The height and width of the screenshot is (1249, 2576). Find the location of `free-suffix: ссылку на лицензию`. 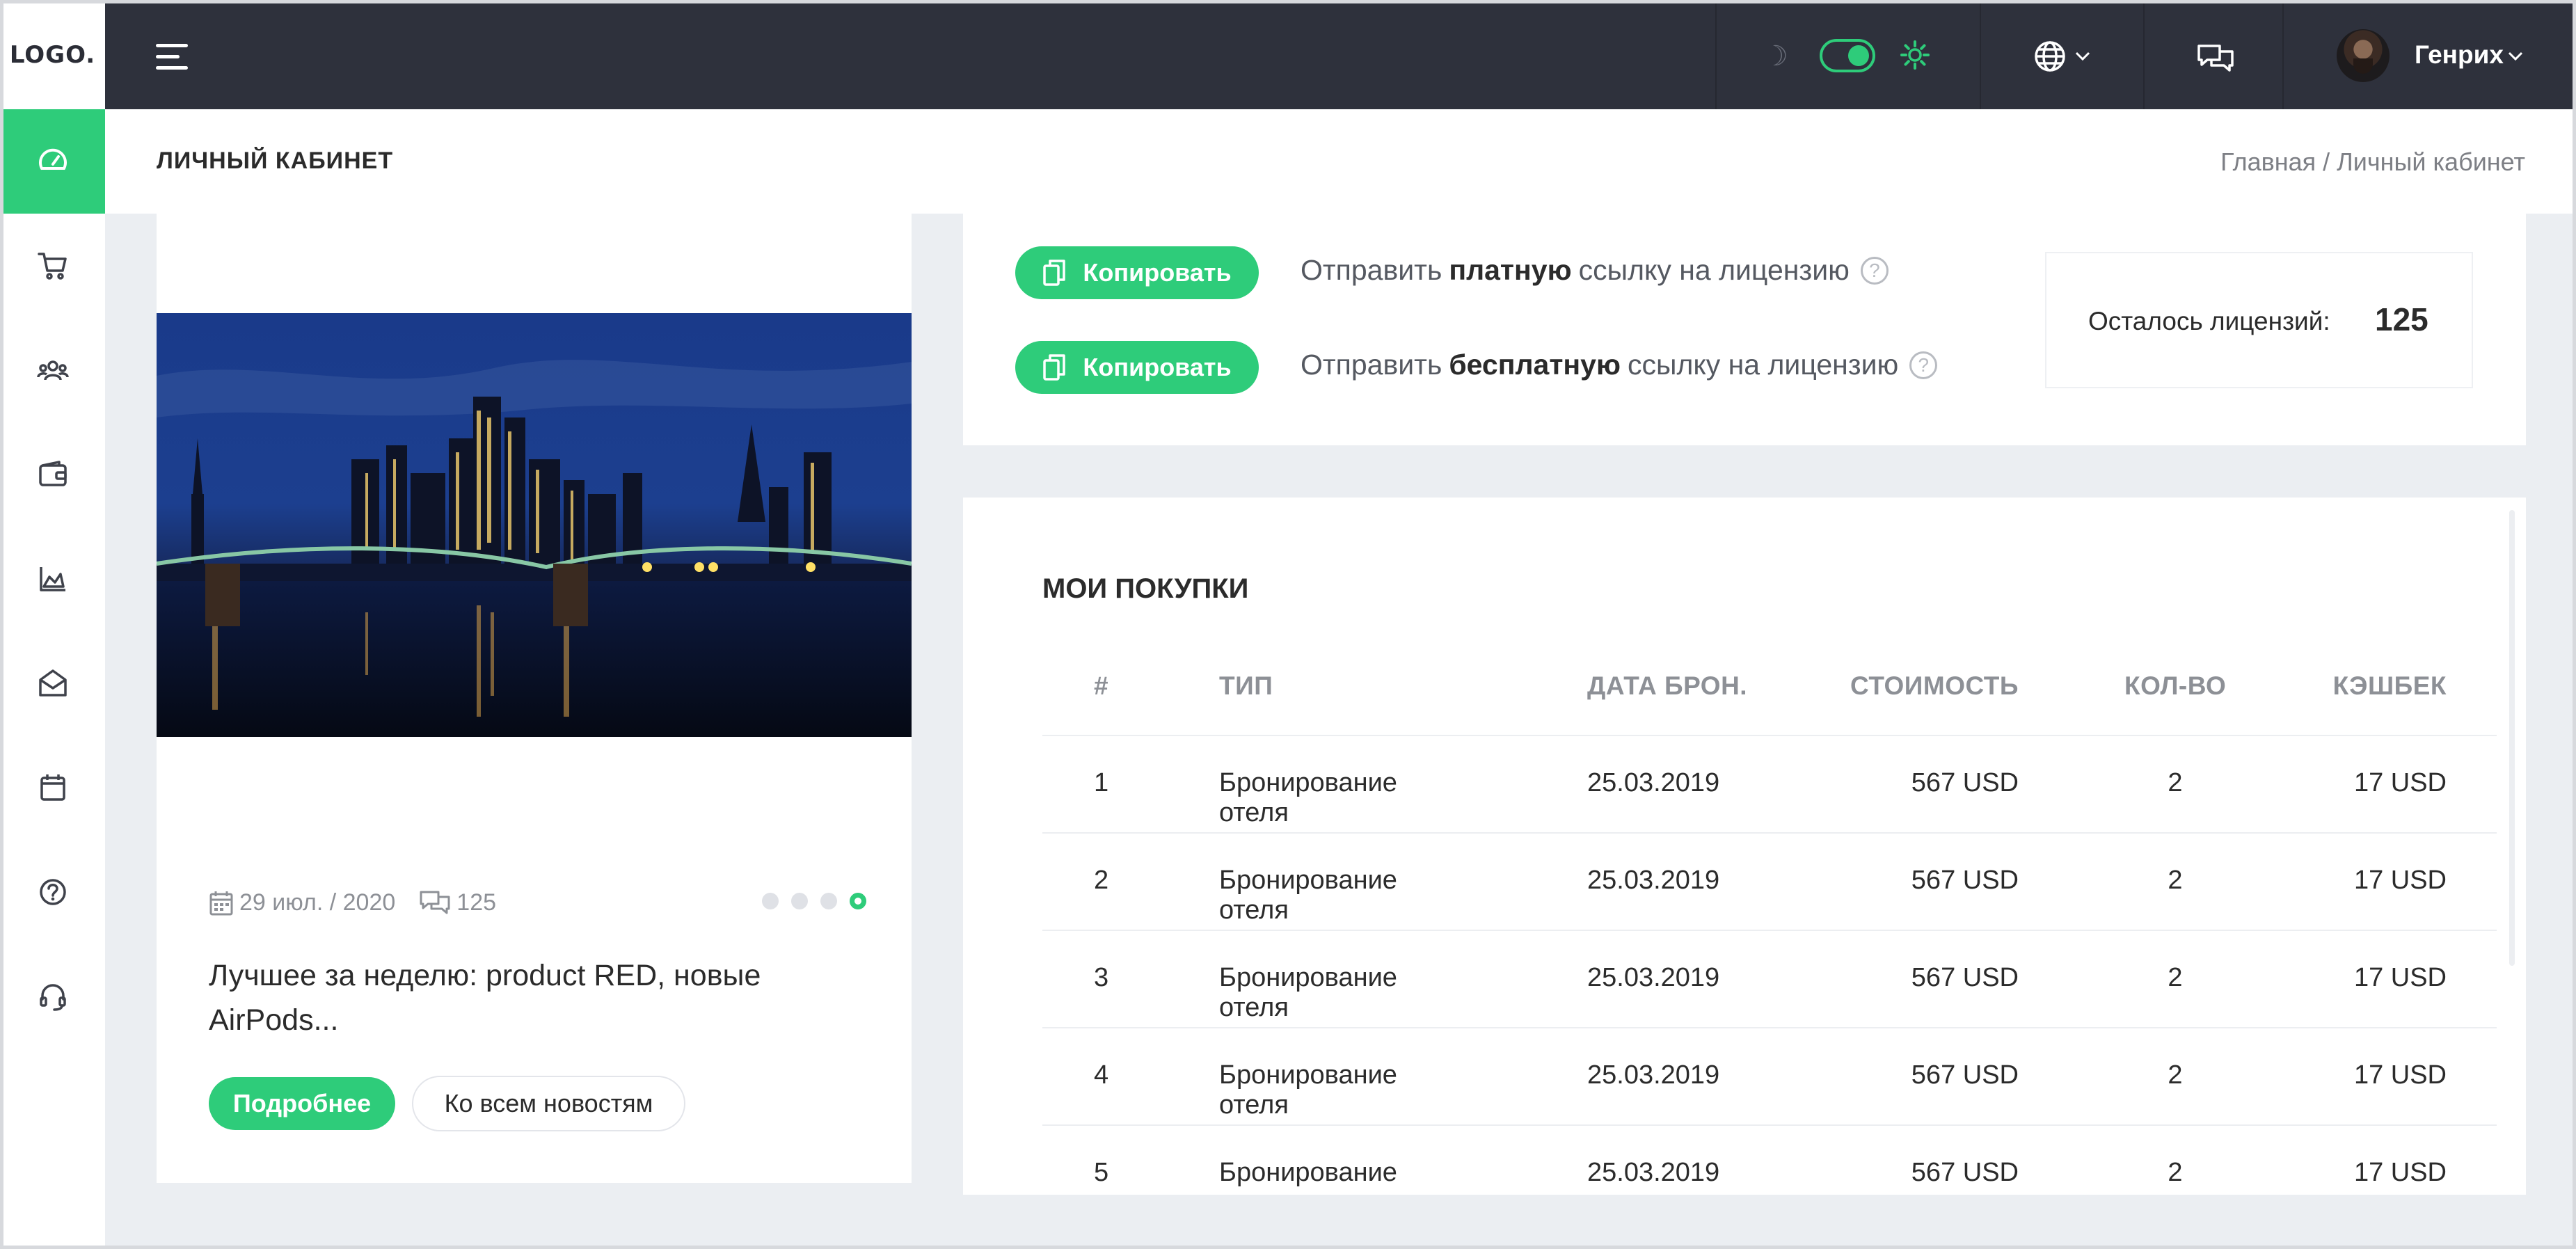

free-suffix: ссылку на лицензию is located at coordinates (1763, 365).